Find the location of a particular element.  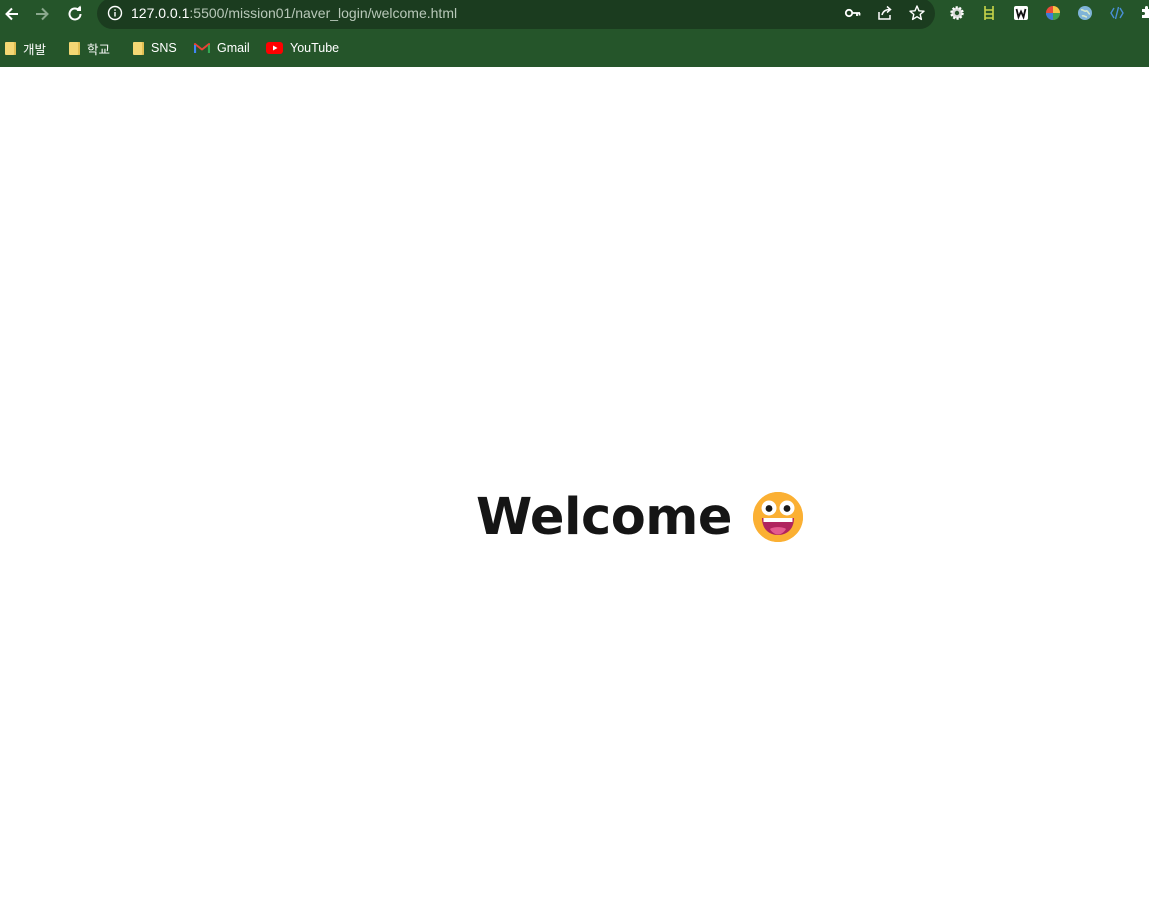

w-extension-icon is located at coordinates (1021, 13).